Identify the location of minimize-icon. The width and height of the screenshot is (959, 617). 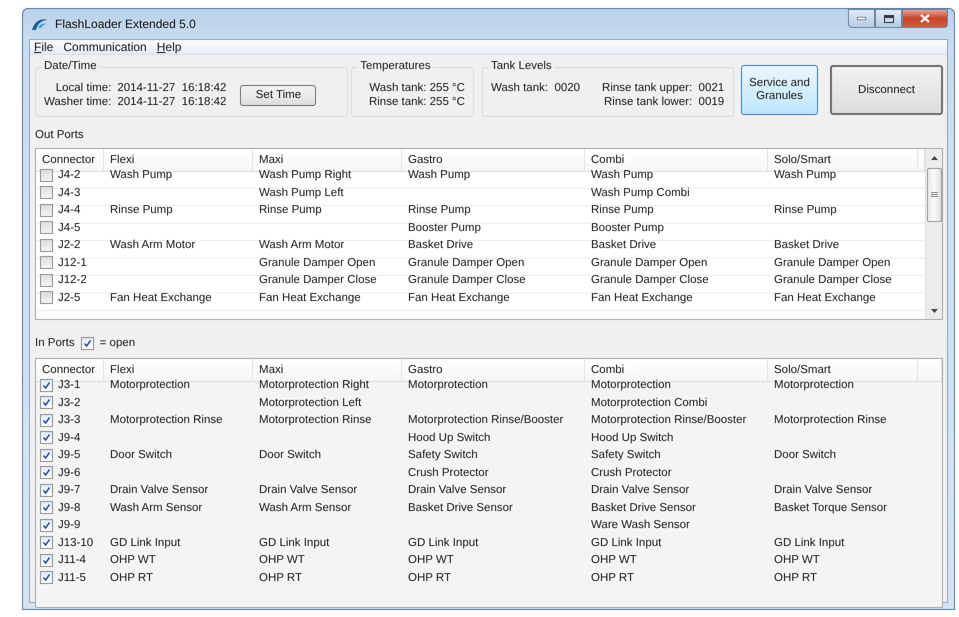
(861, 18).